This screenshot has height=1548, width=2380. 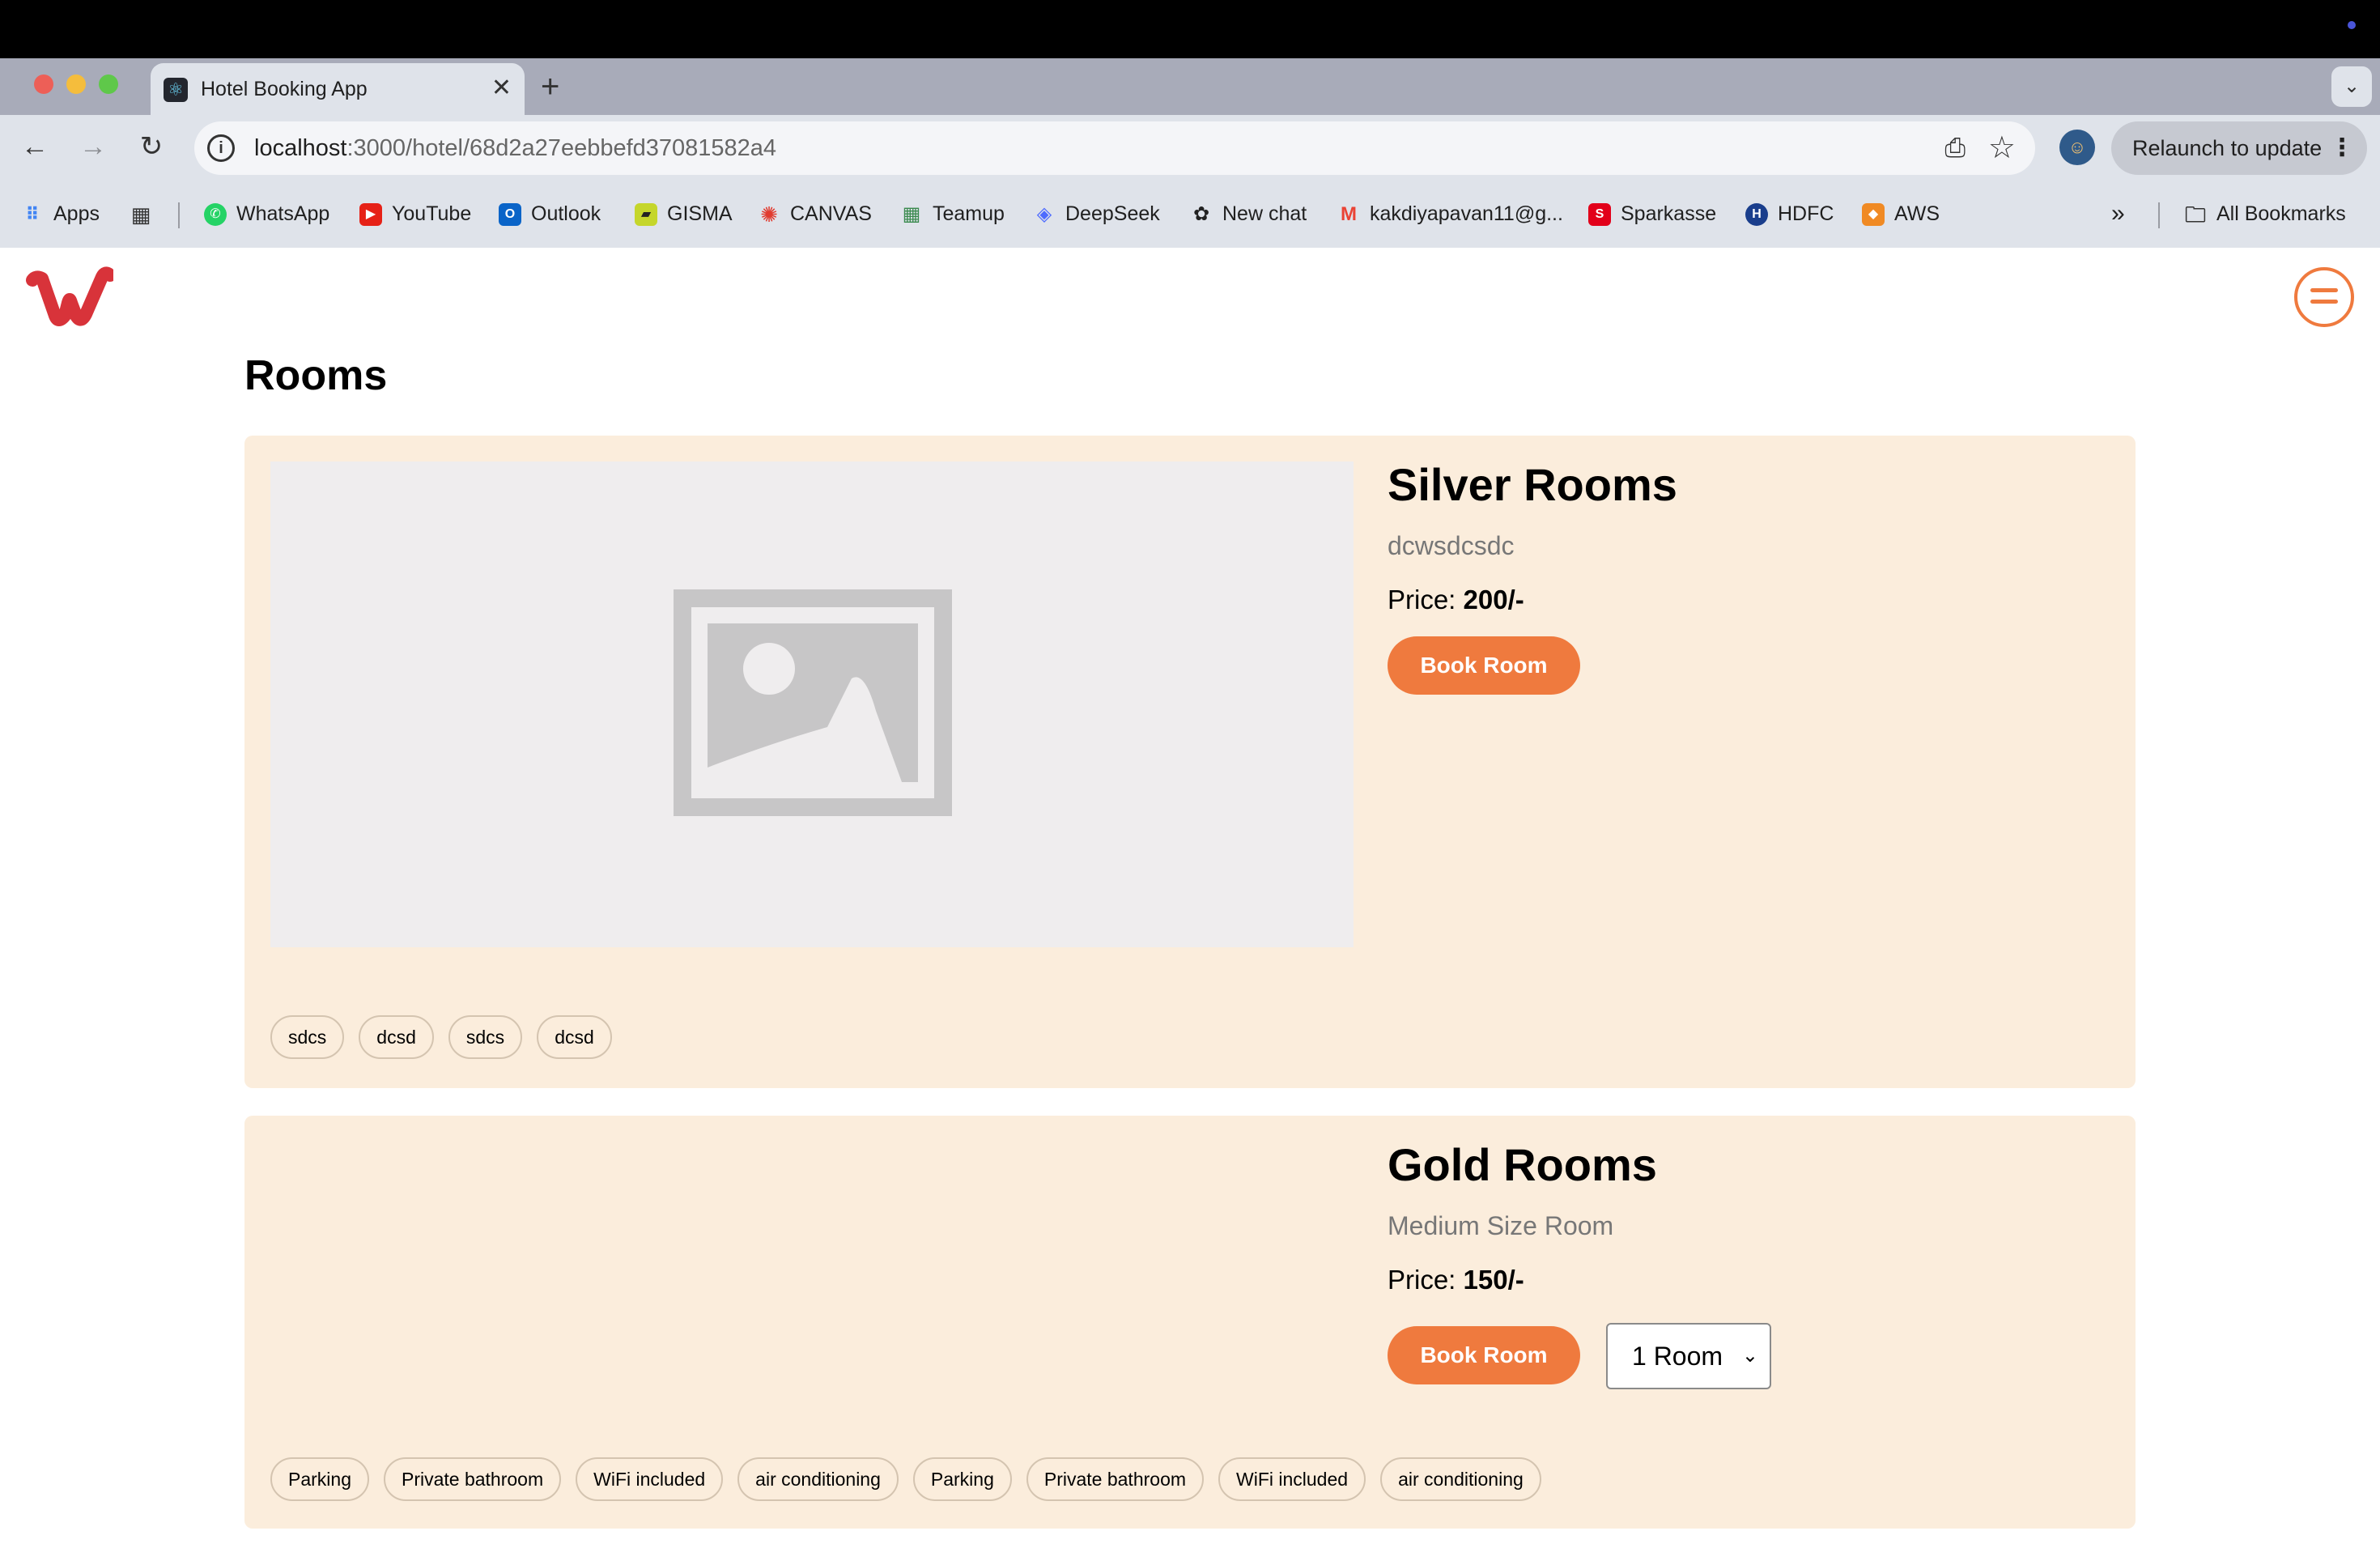 What do you see at coordinates (215, 215) in the screenshot?
I see `whatsapp-icon: ✆` at bounding box center [215, 215].